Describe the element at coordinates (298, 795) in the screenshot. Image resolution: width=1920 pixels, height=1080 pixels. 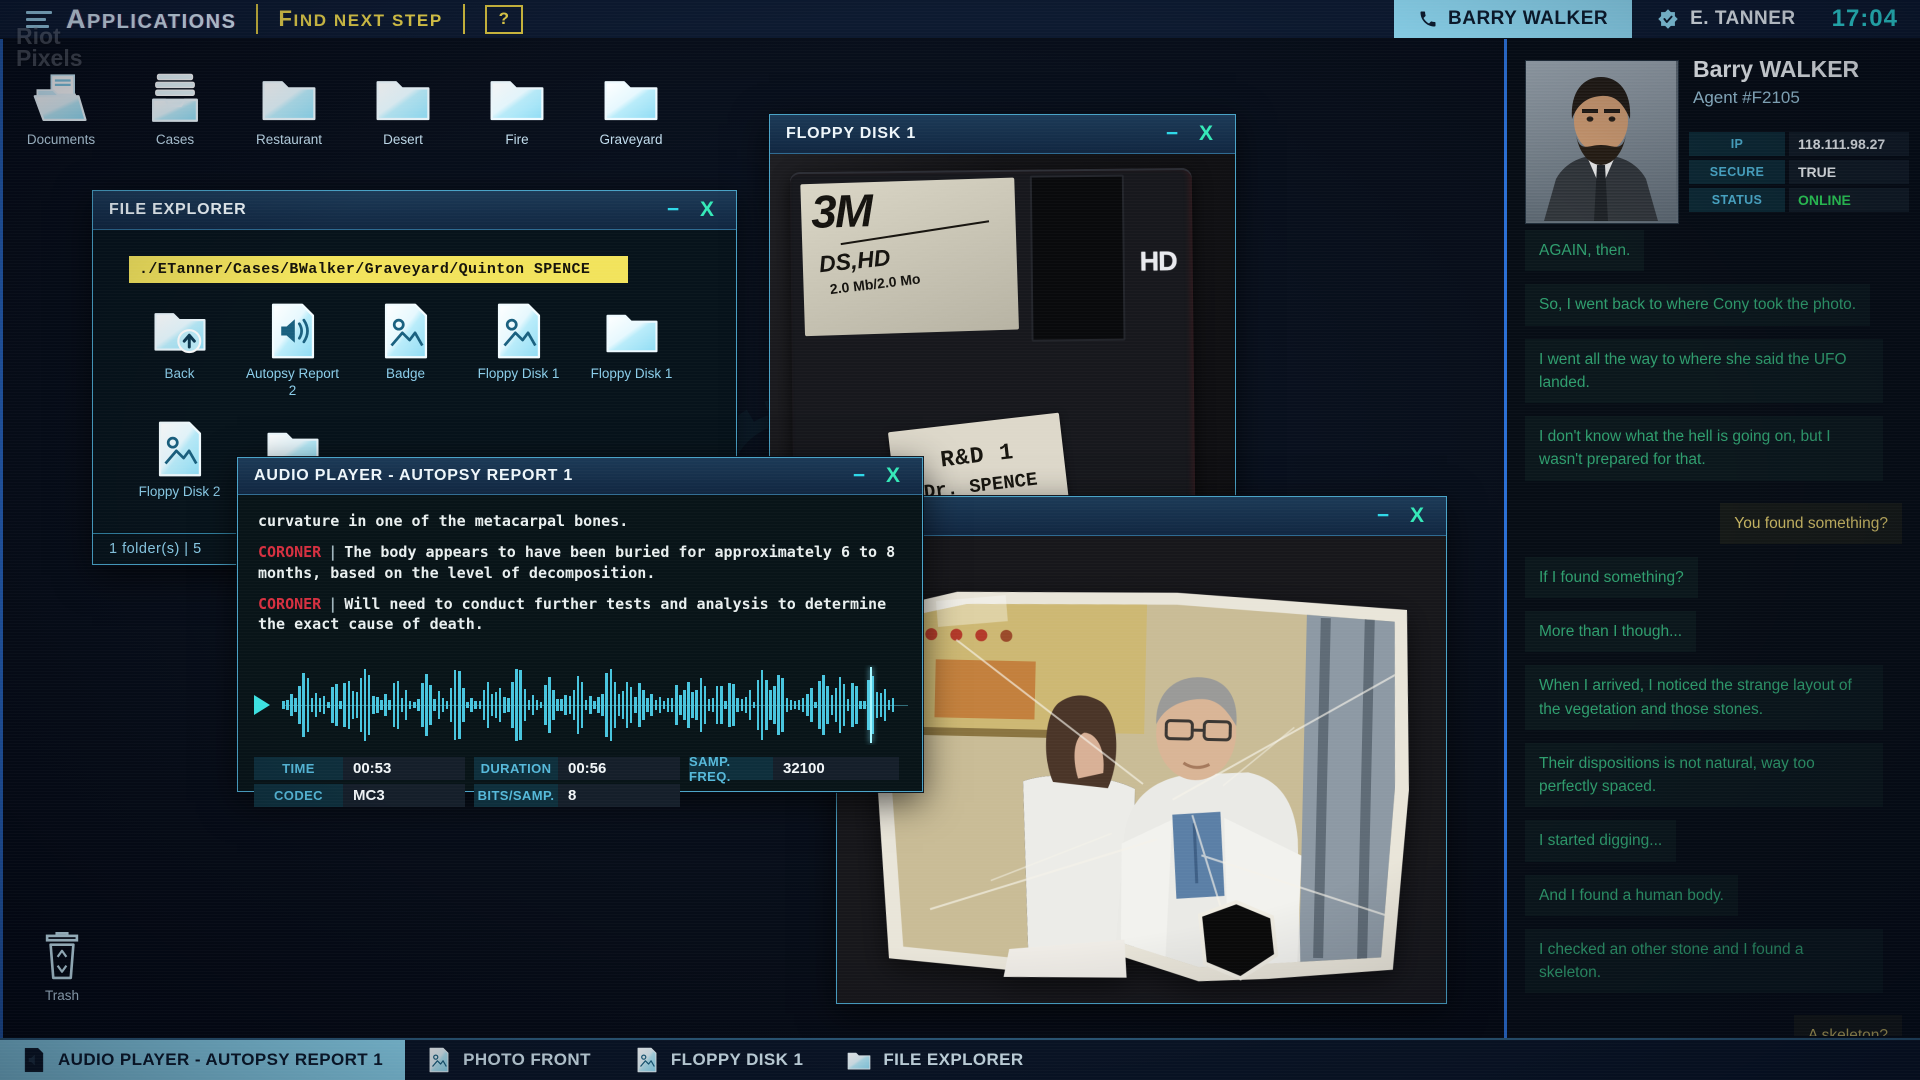
I see `codec-label: CODEC` at that location.